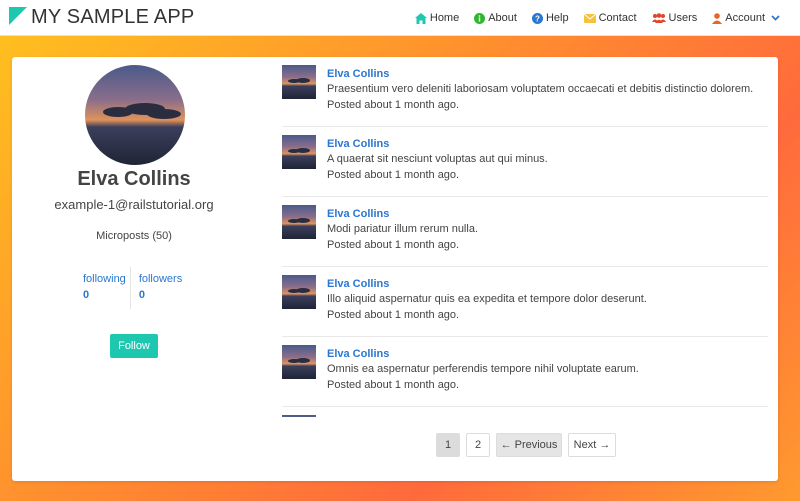 Image resolution: width=800 pixels, height=501 pixels. What do you see at coordinates (617, 18) in the screenshot?
I see `nav-label-contact: Contact` at bounding box center [617, 18].